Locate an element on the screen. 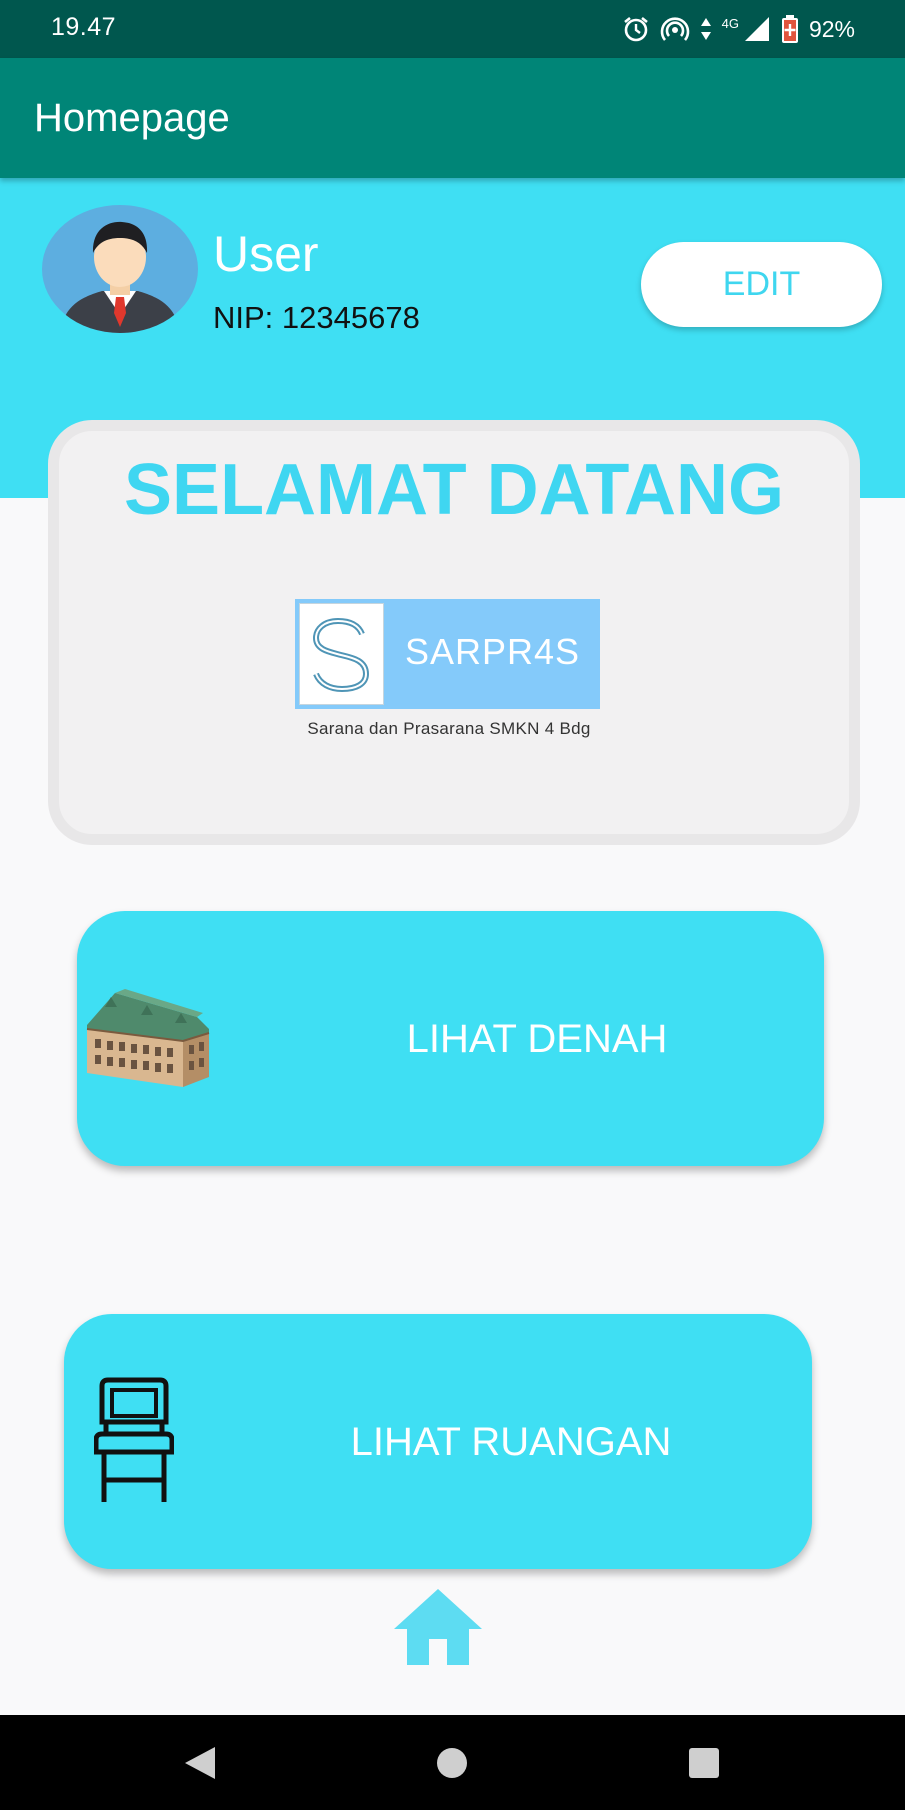  back-icon is located at coordinates (200, 1762).